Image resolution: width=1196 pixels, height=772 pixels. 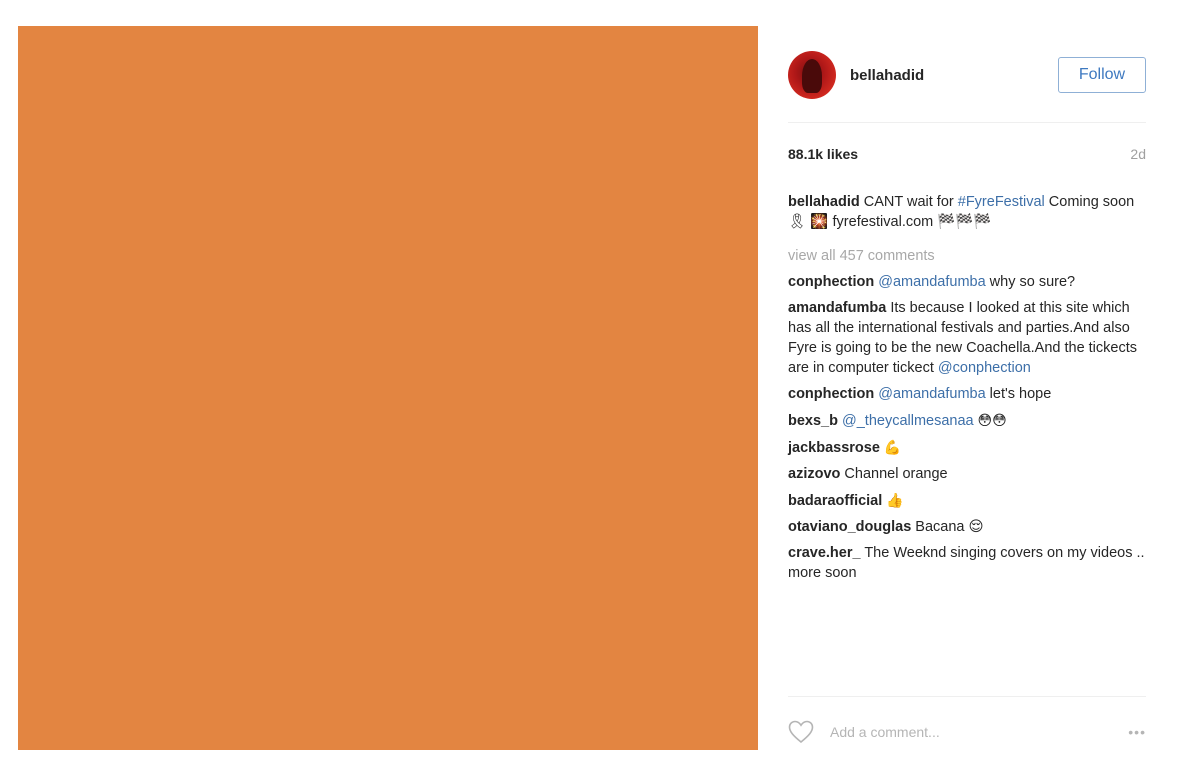 I want to click on header-divider, so click(x=967, y=122).